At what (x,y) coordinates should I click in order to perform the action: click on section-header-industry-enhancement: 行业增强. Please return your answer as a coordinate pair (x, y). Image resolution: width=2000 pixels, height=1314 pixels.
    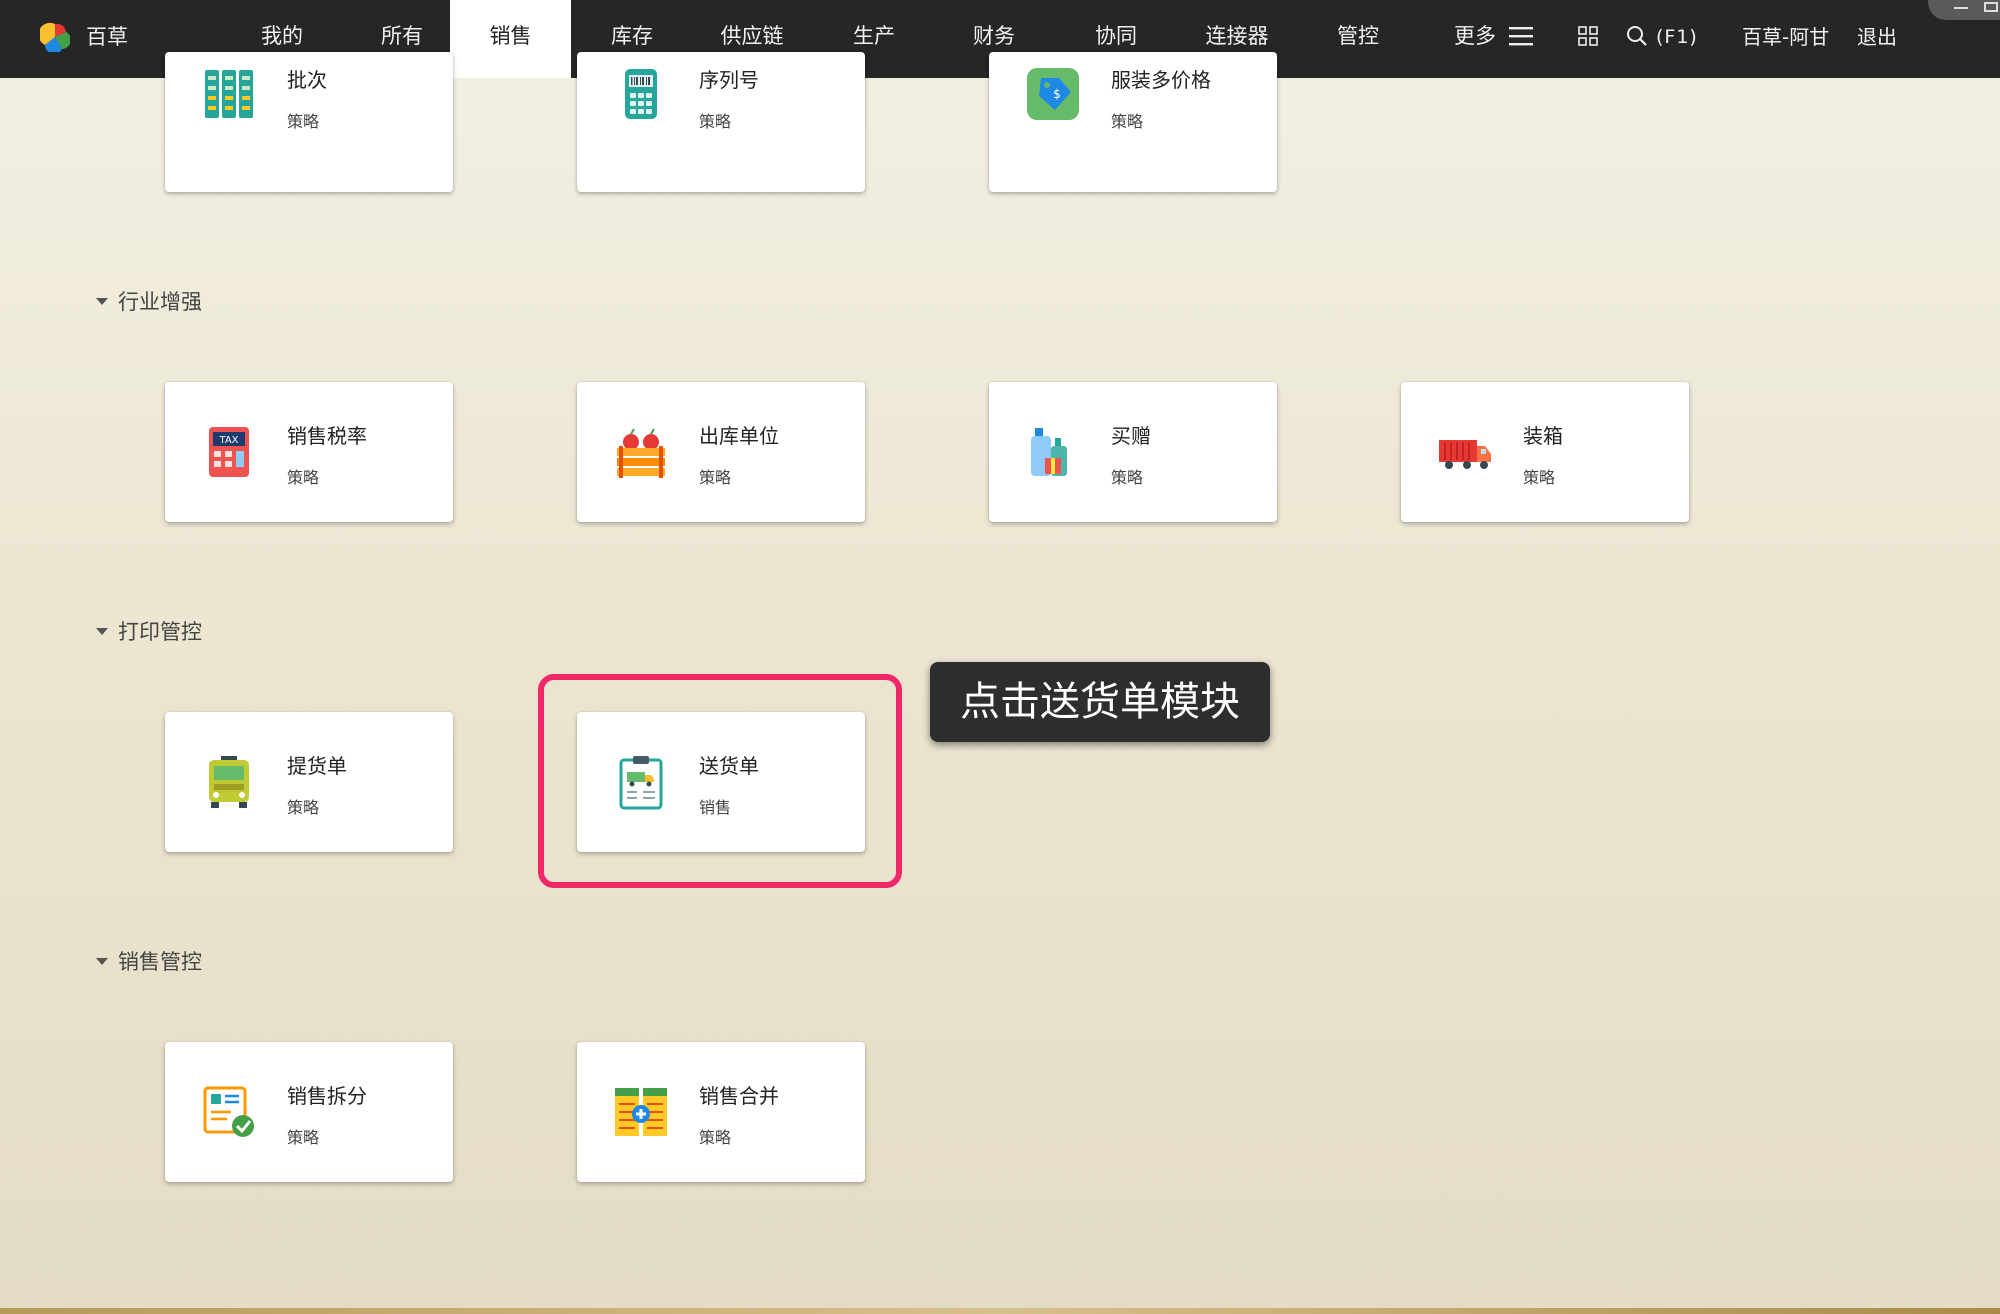
    Looking at the image, I should click on (149, 301).